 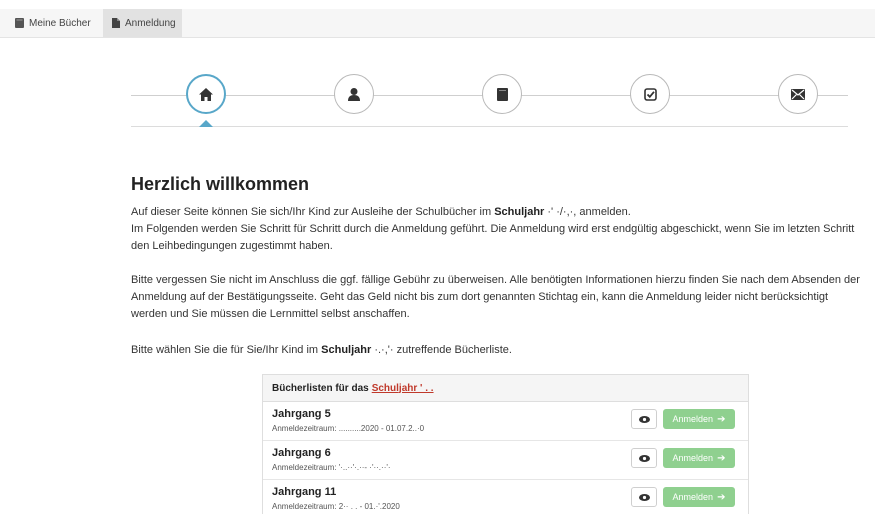 I want to click on grade-title: Jahrgang 6, so click(x=301, y=453).